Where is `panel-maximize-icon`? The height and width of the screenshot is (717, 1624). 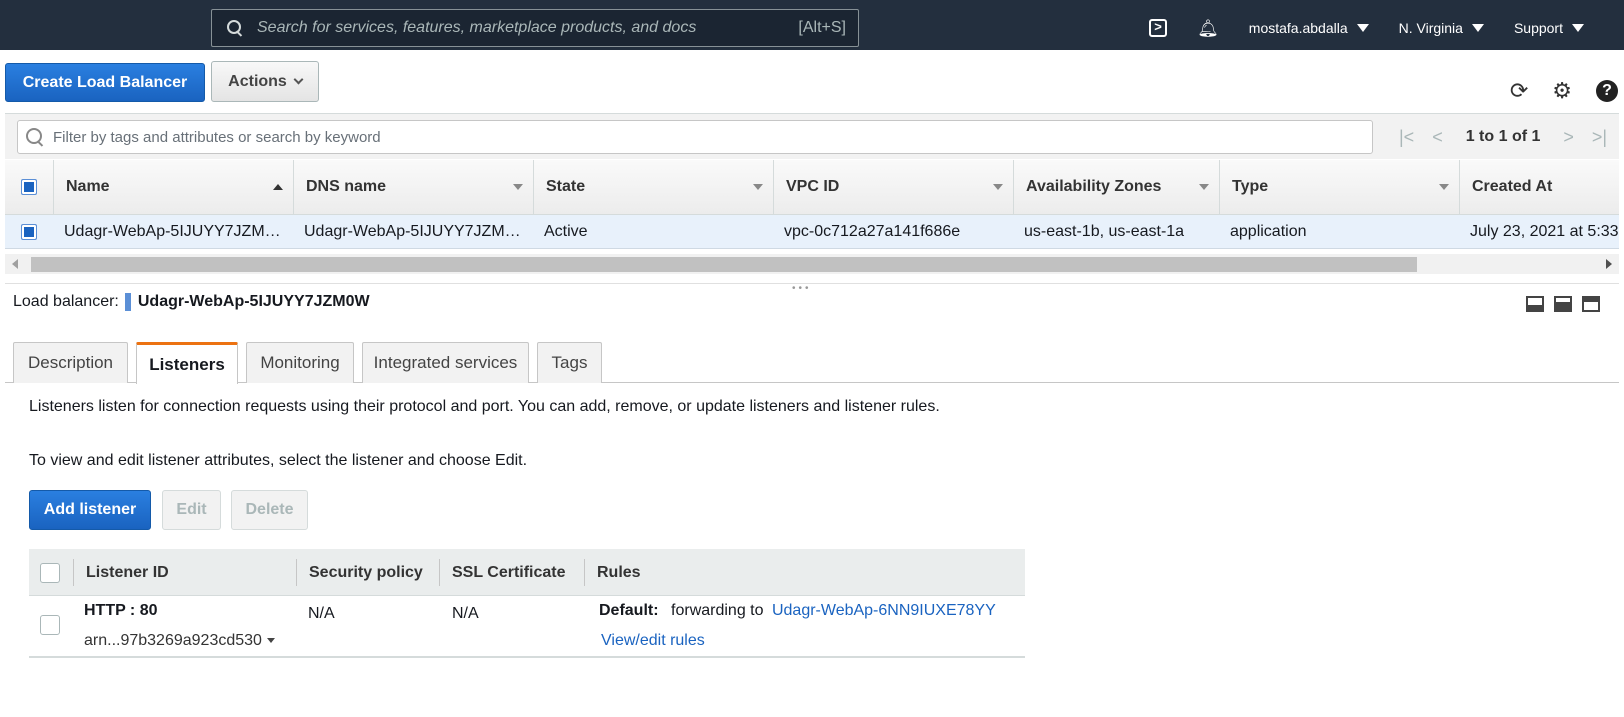
panel-maximize-icon is located at coordinates (1591, 304).